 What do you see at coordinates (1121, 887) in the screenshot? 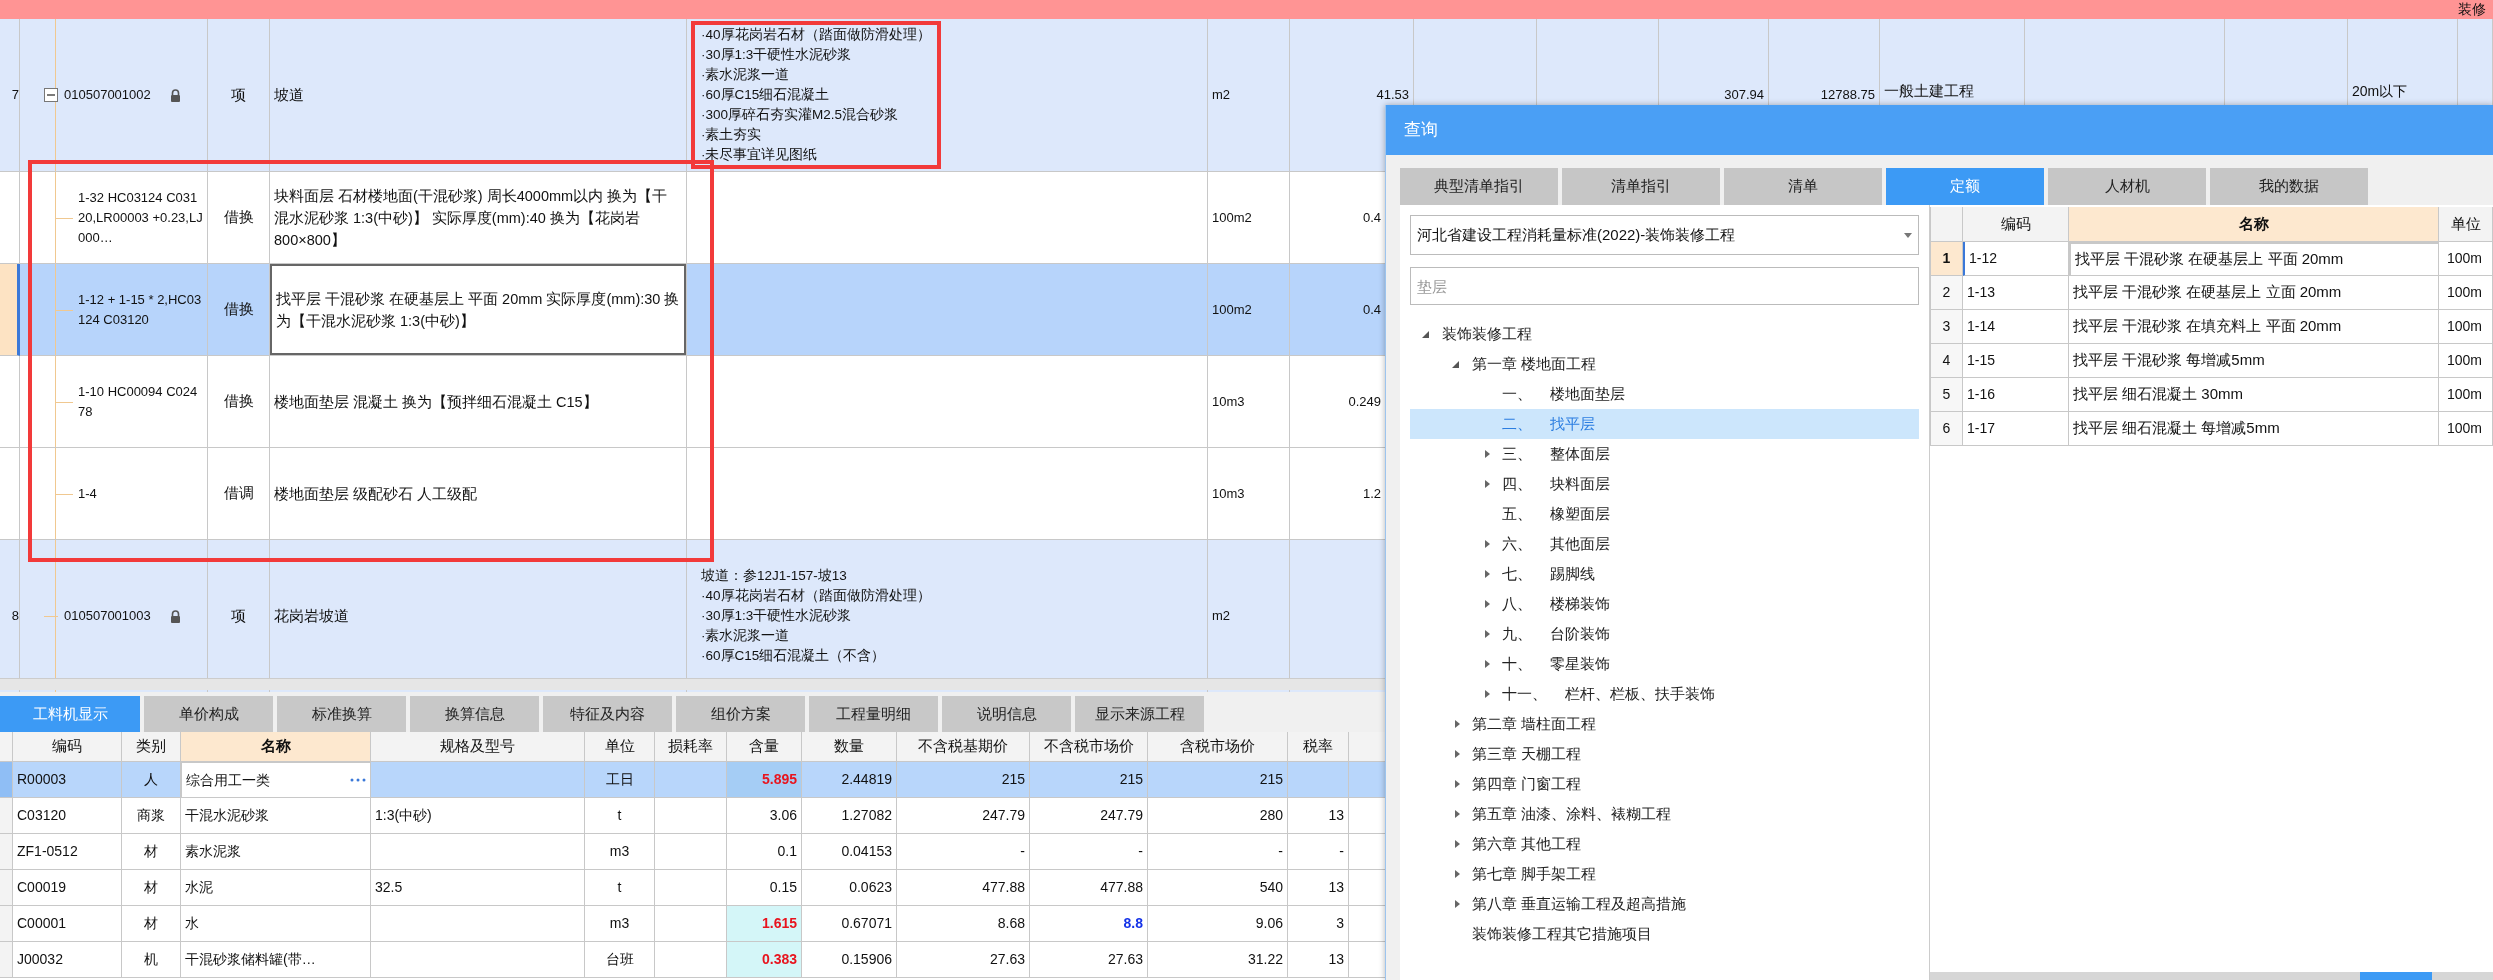
I see `market-price: 477.88` at bounding box center [1121, 887].